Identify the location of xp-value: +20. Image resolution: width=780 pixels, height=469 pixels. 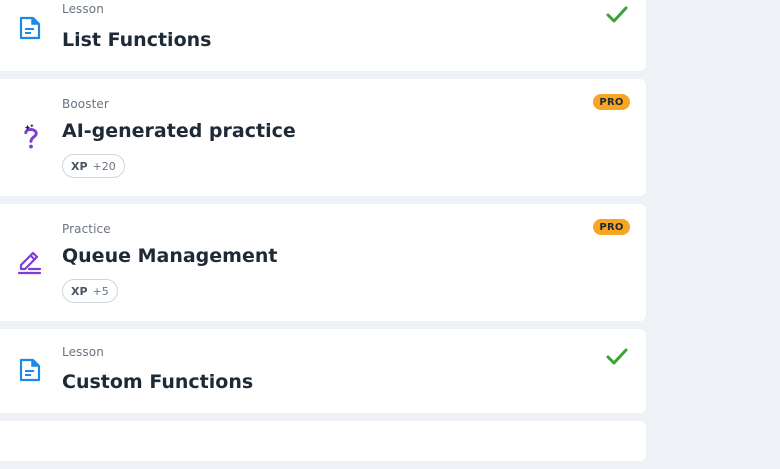
(104, 166).